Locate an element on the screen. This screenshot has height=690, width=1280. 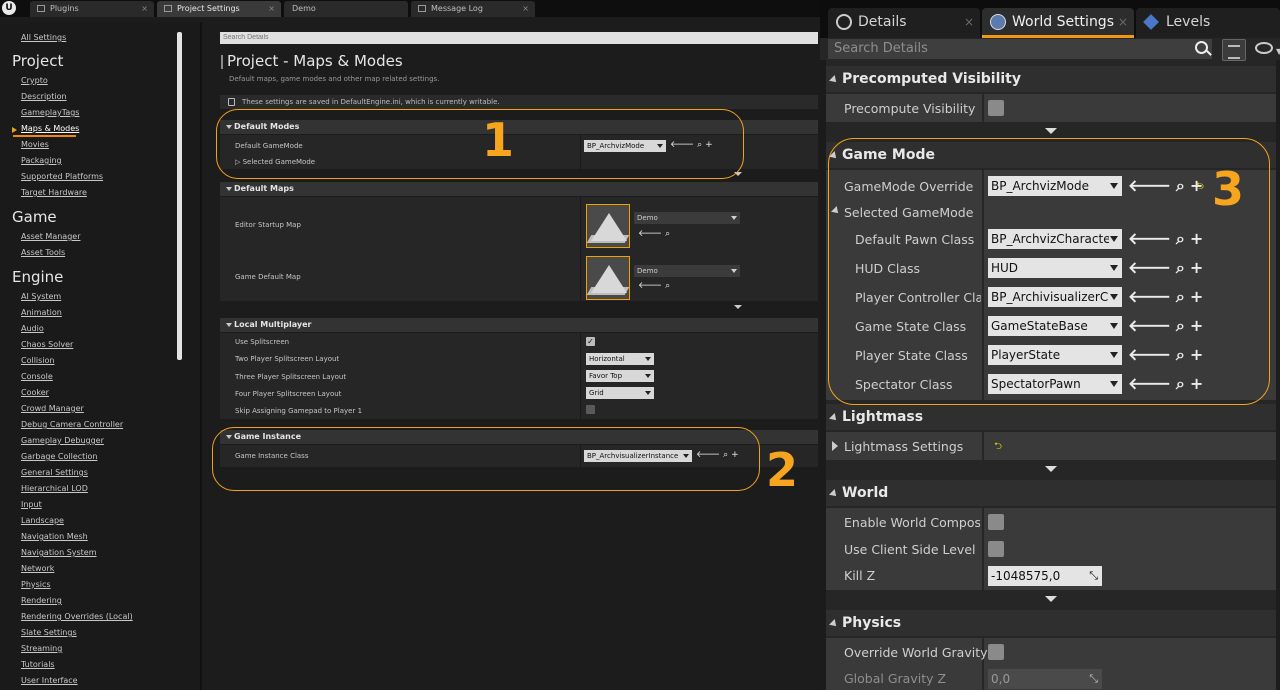
sidebar-section-title: Project is located at coordinates (38, 61).